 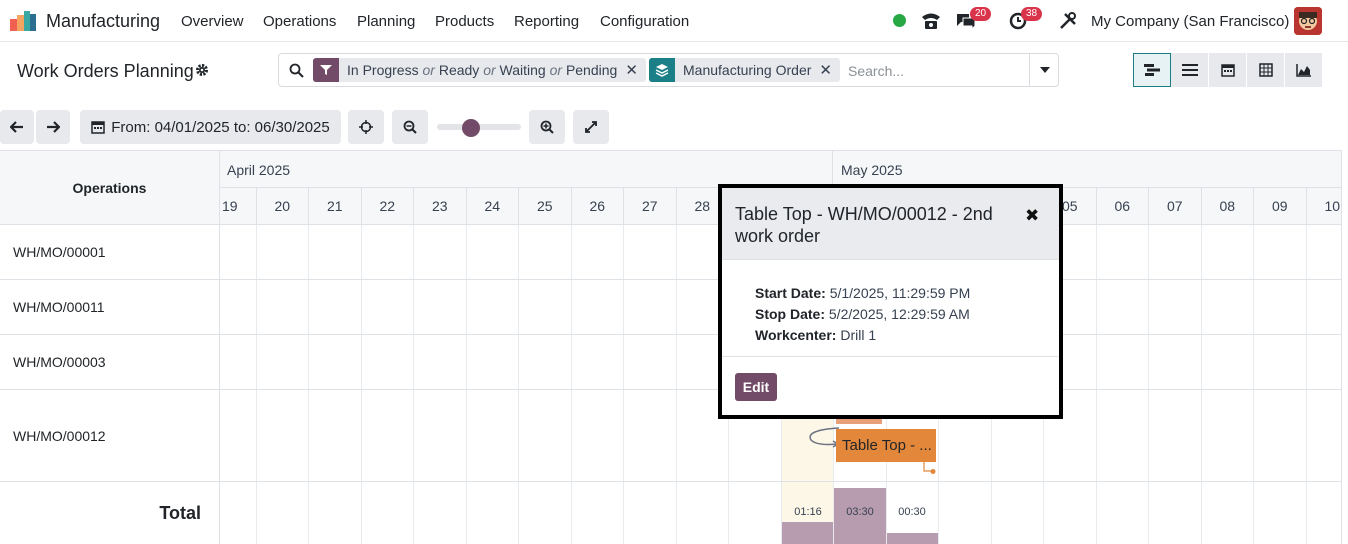 I want to click on menu-operations: Operations, so click(x=299, y=21).